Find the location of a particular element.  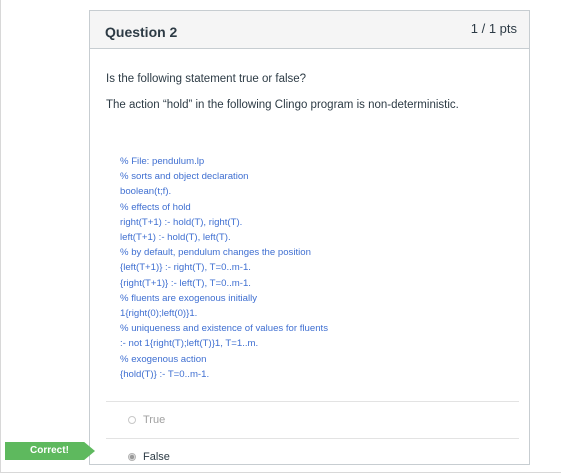

code-line: :- not 1{right(T);left(T)}1, T=1..m. is located at coordinates (189, 344).